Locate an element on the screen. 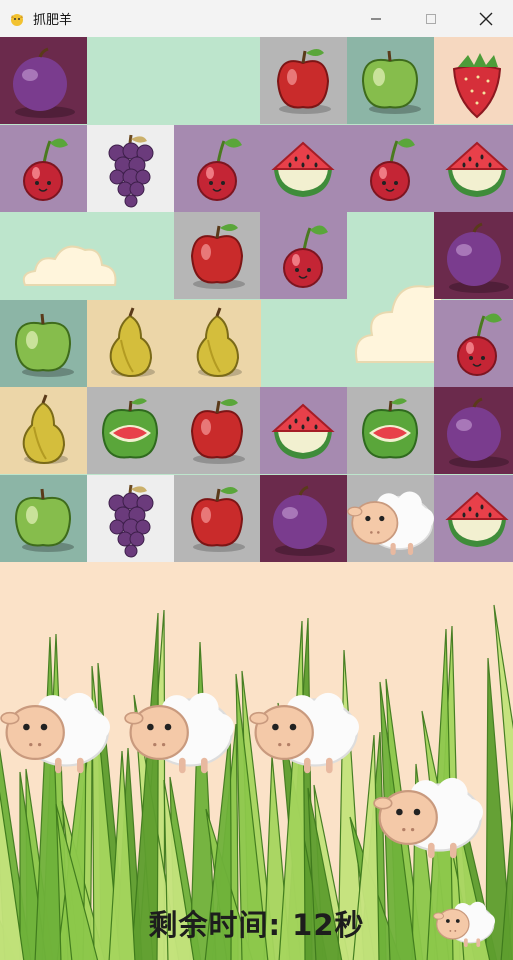  close-button is located at coordinates (486, 18).